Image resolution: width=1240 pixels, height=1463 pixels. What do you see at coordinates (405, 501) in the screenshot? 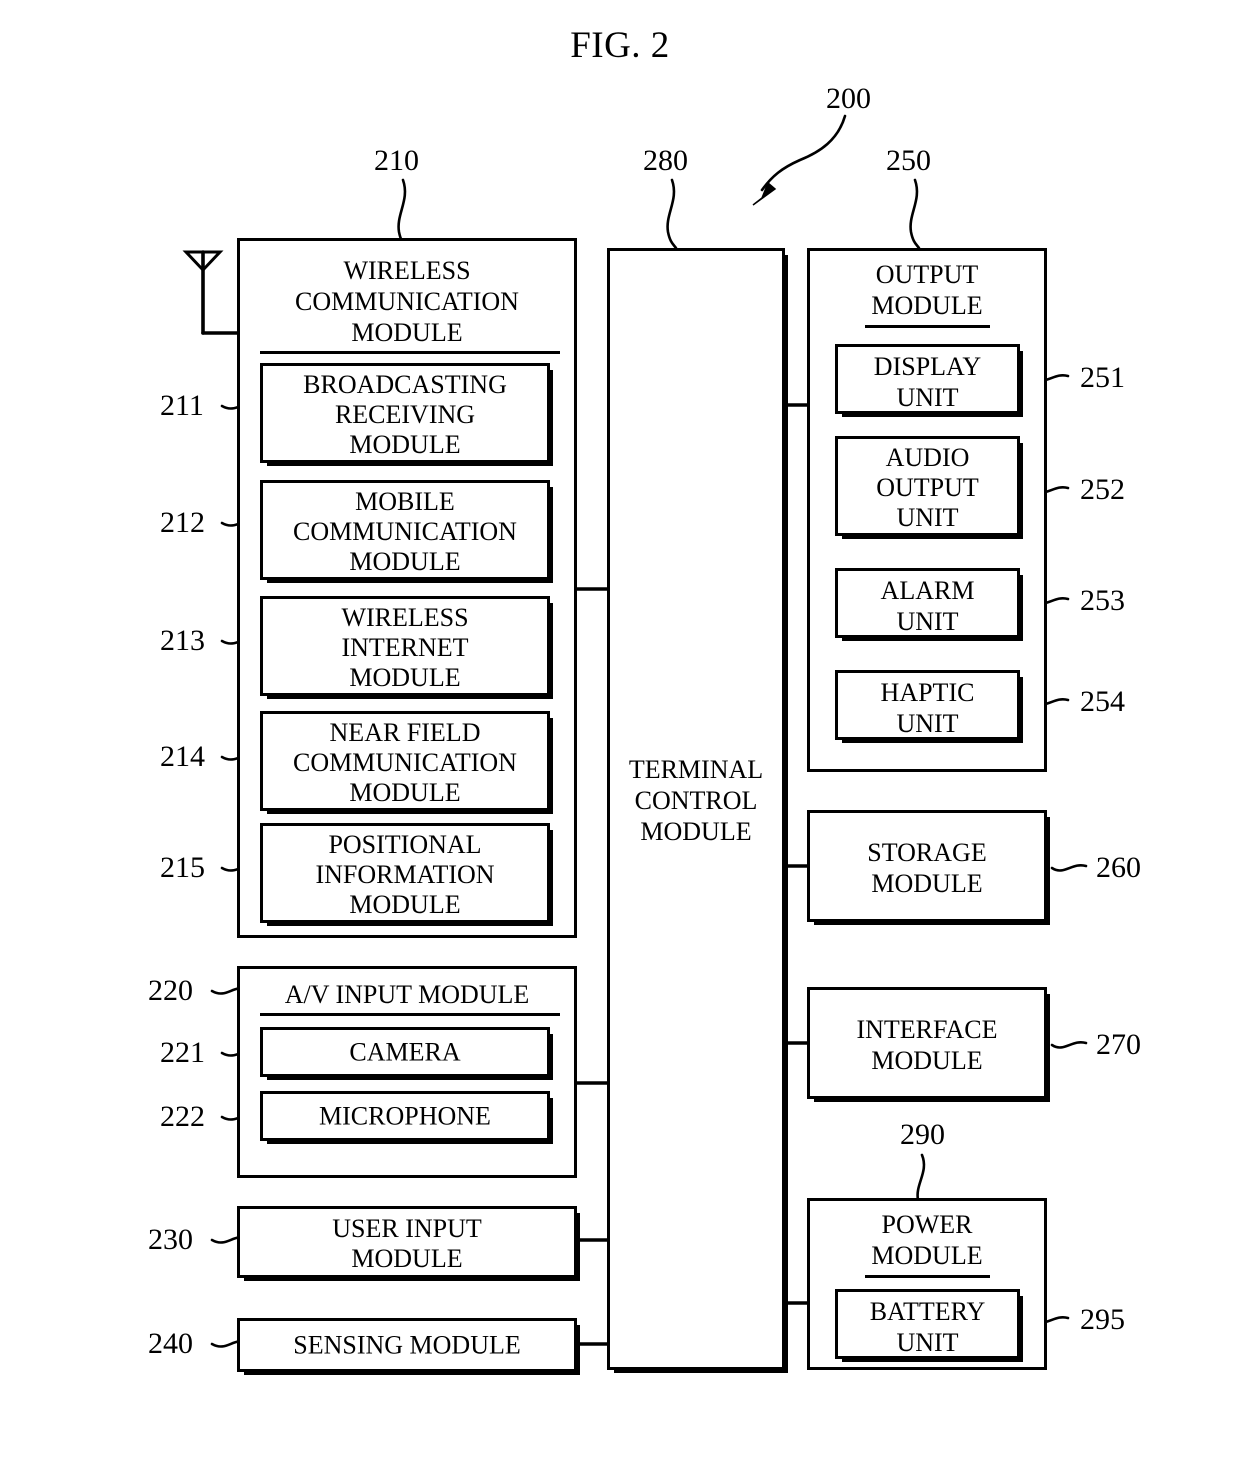
I see `mobile-communication-module-line1: MOBILE` at bounding box center [405, 501].